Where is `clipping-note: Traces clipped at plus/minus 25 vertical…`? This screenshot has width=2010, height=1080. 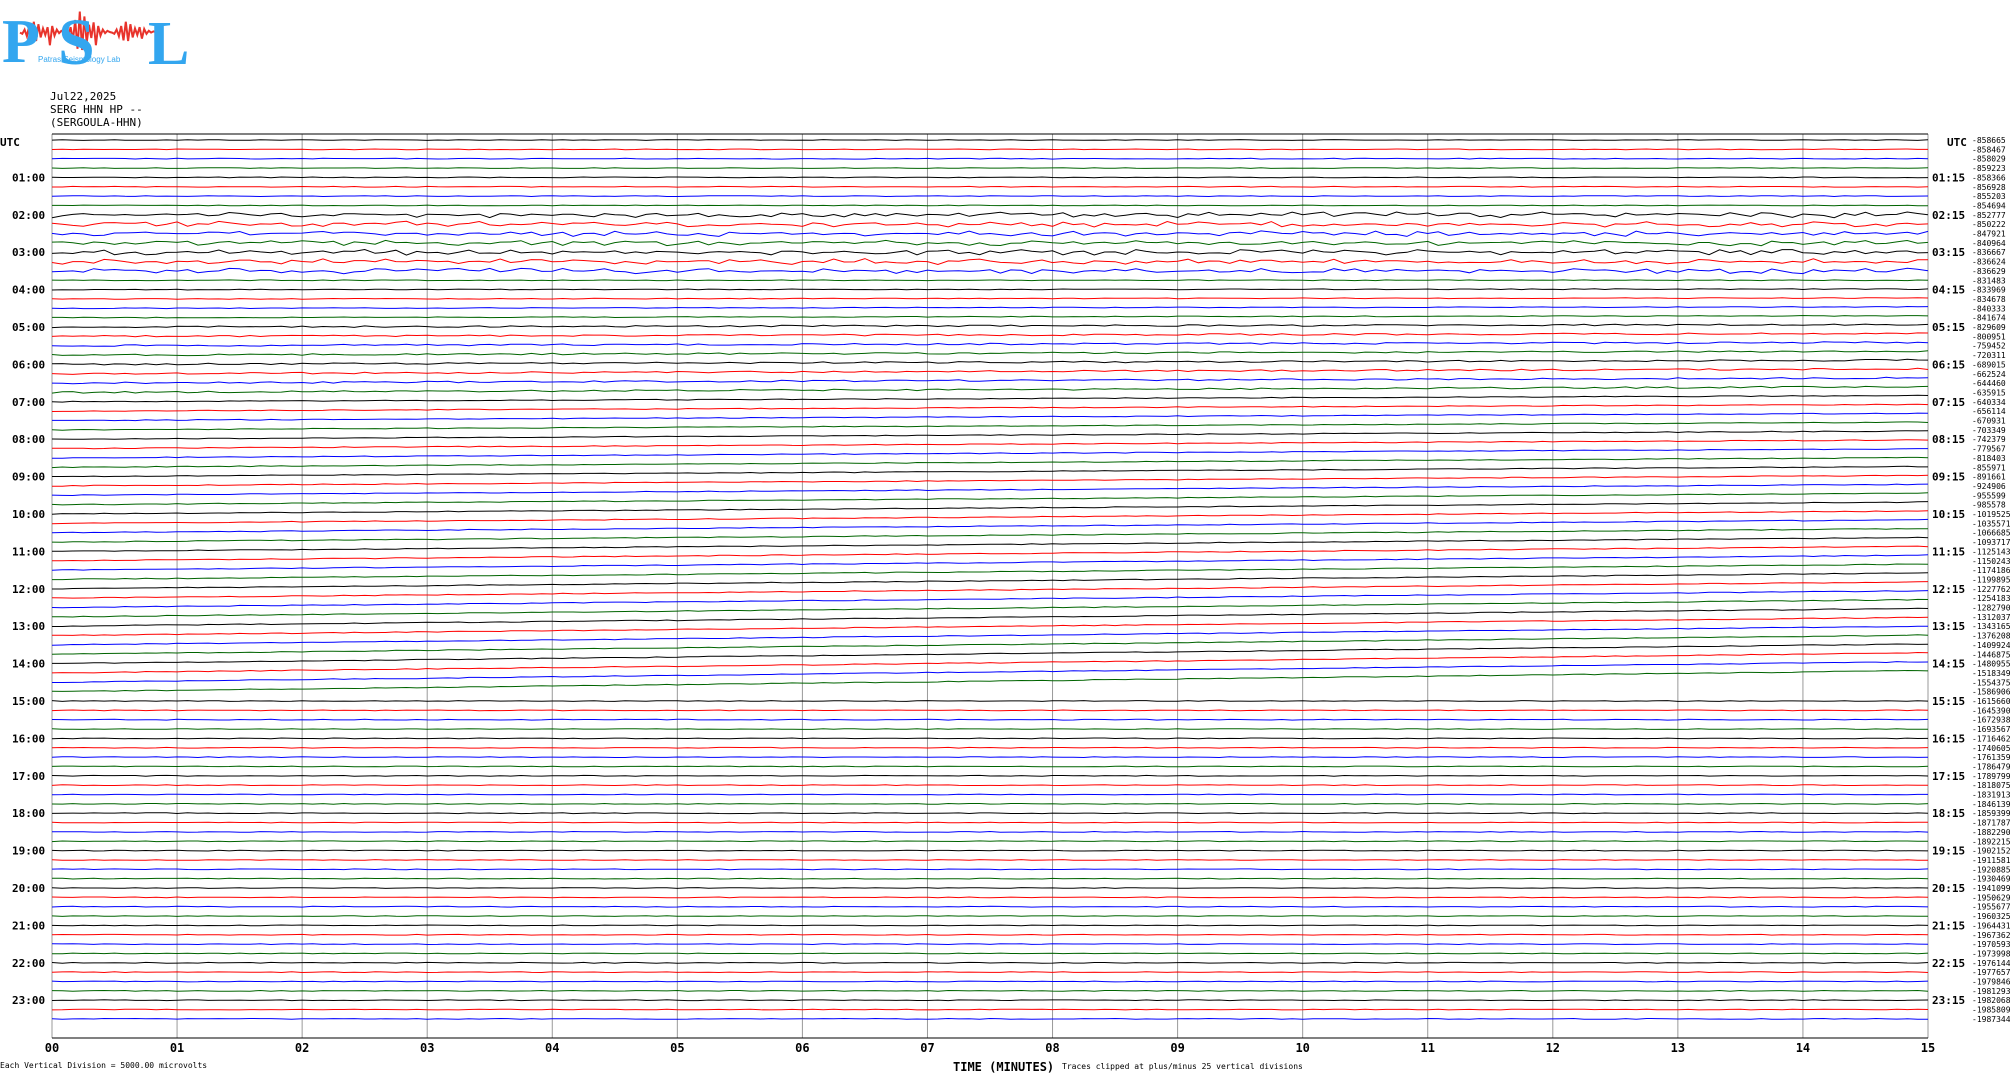 clipping-note: Traces clipped at plus/minus 25 vertical… is located at coordinates (1182, 1066).